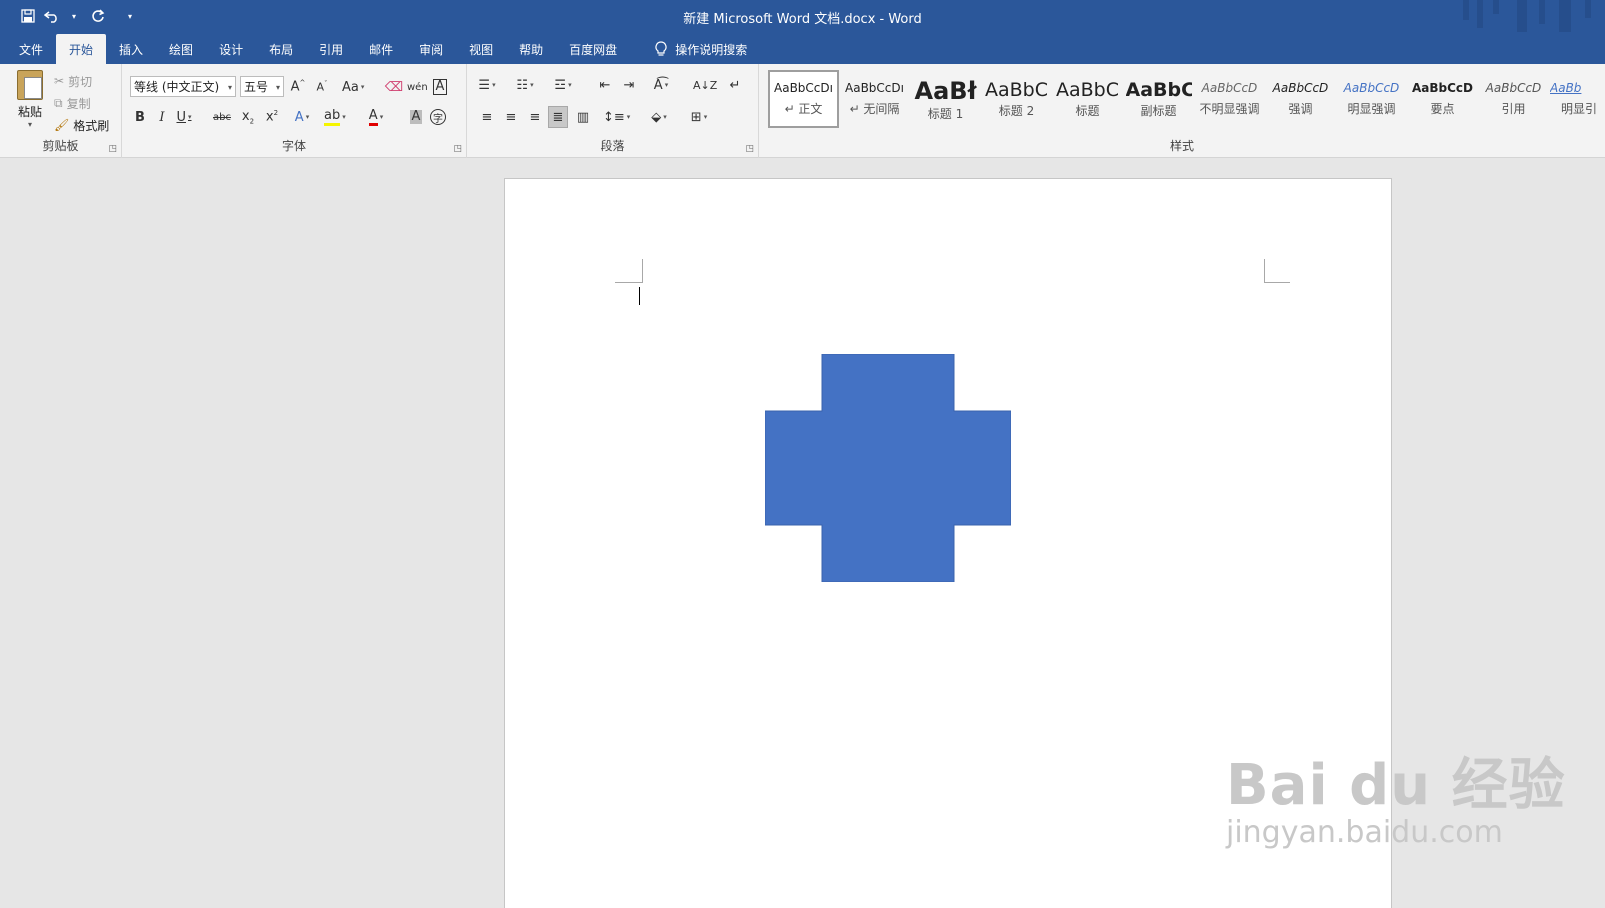 This screenshot has height=908, width=1605. What do you see at coordinates (1087, 111) in the screenshot?
I see `style-name: 标题` at bounding box center [1087, 111].